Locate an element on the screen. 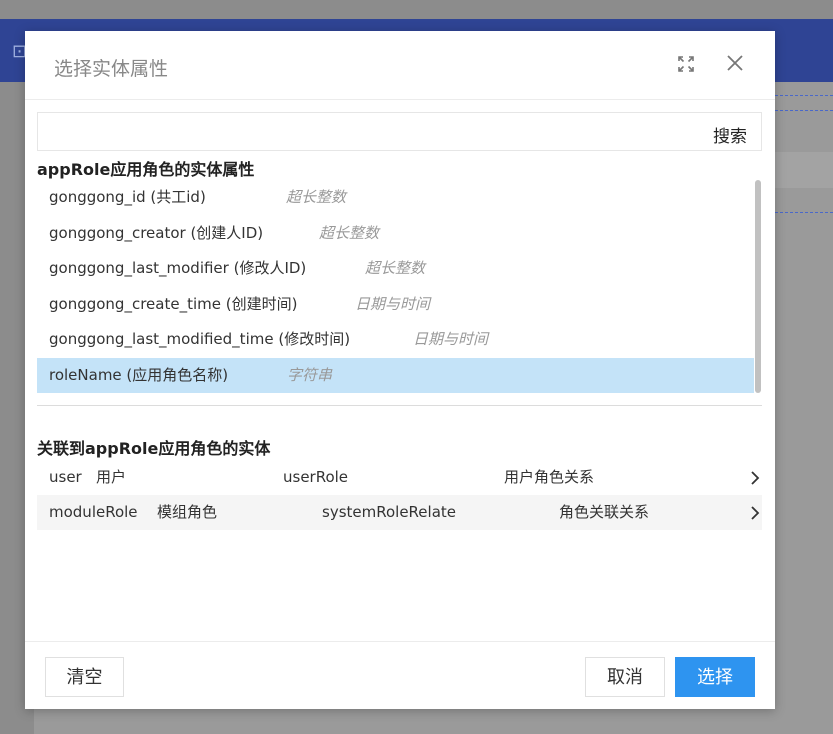 The image size is (833, 734). attribute-list-scrollbar is located at coordinates (758, 286).